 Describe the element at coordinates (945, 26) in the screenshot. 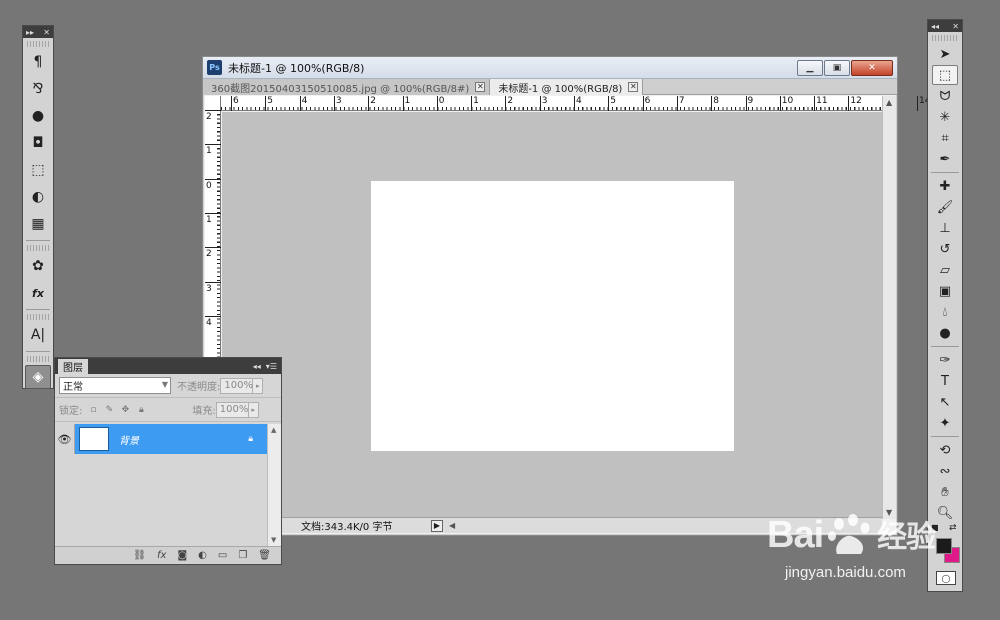

I see `toolbar-header: ◂◂ ✕` at that location.